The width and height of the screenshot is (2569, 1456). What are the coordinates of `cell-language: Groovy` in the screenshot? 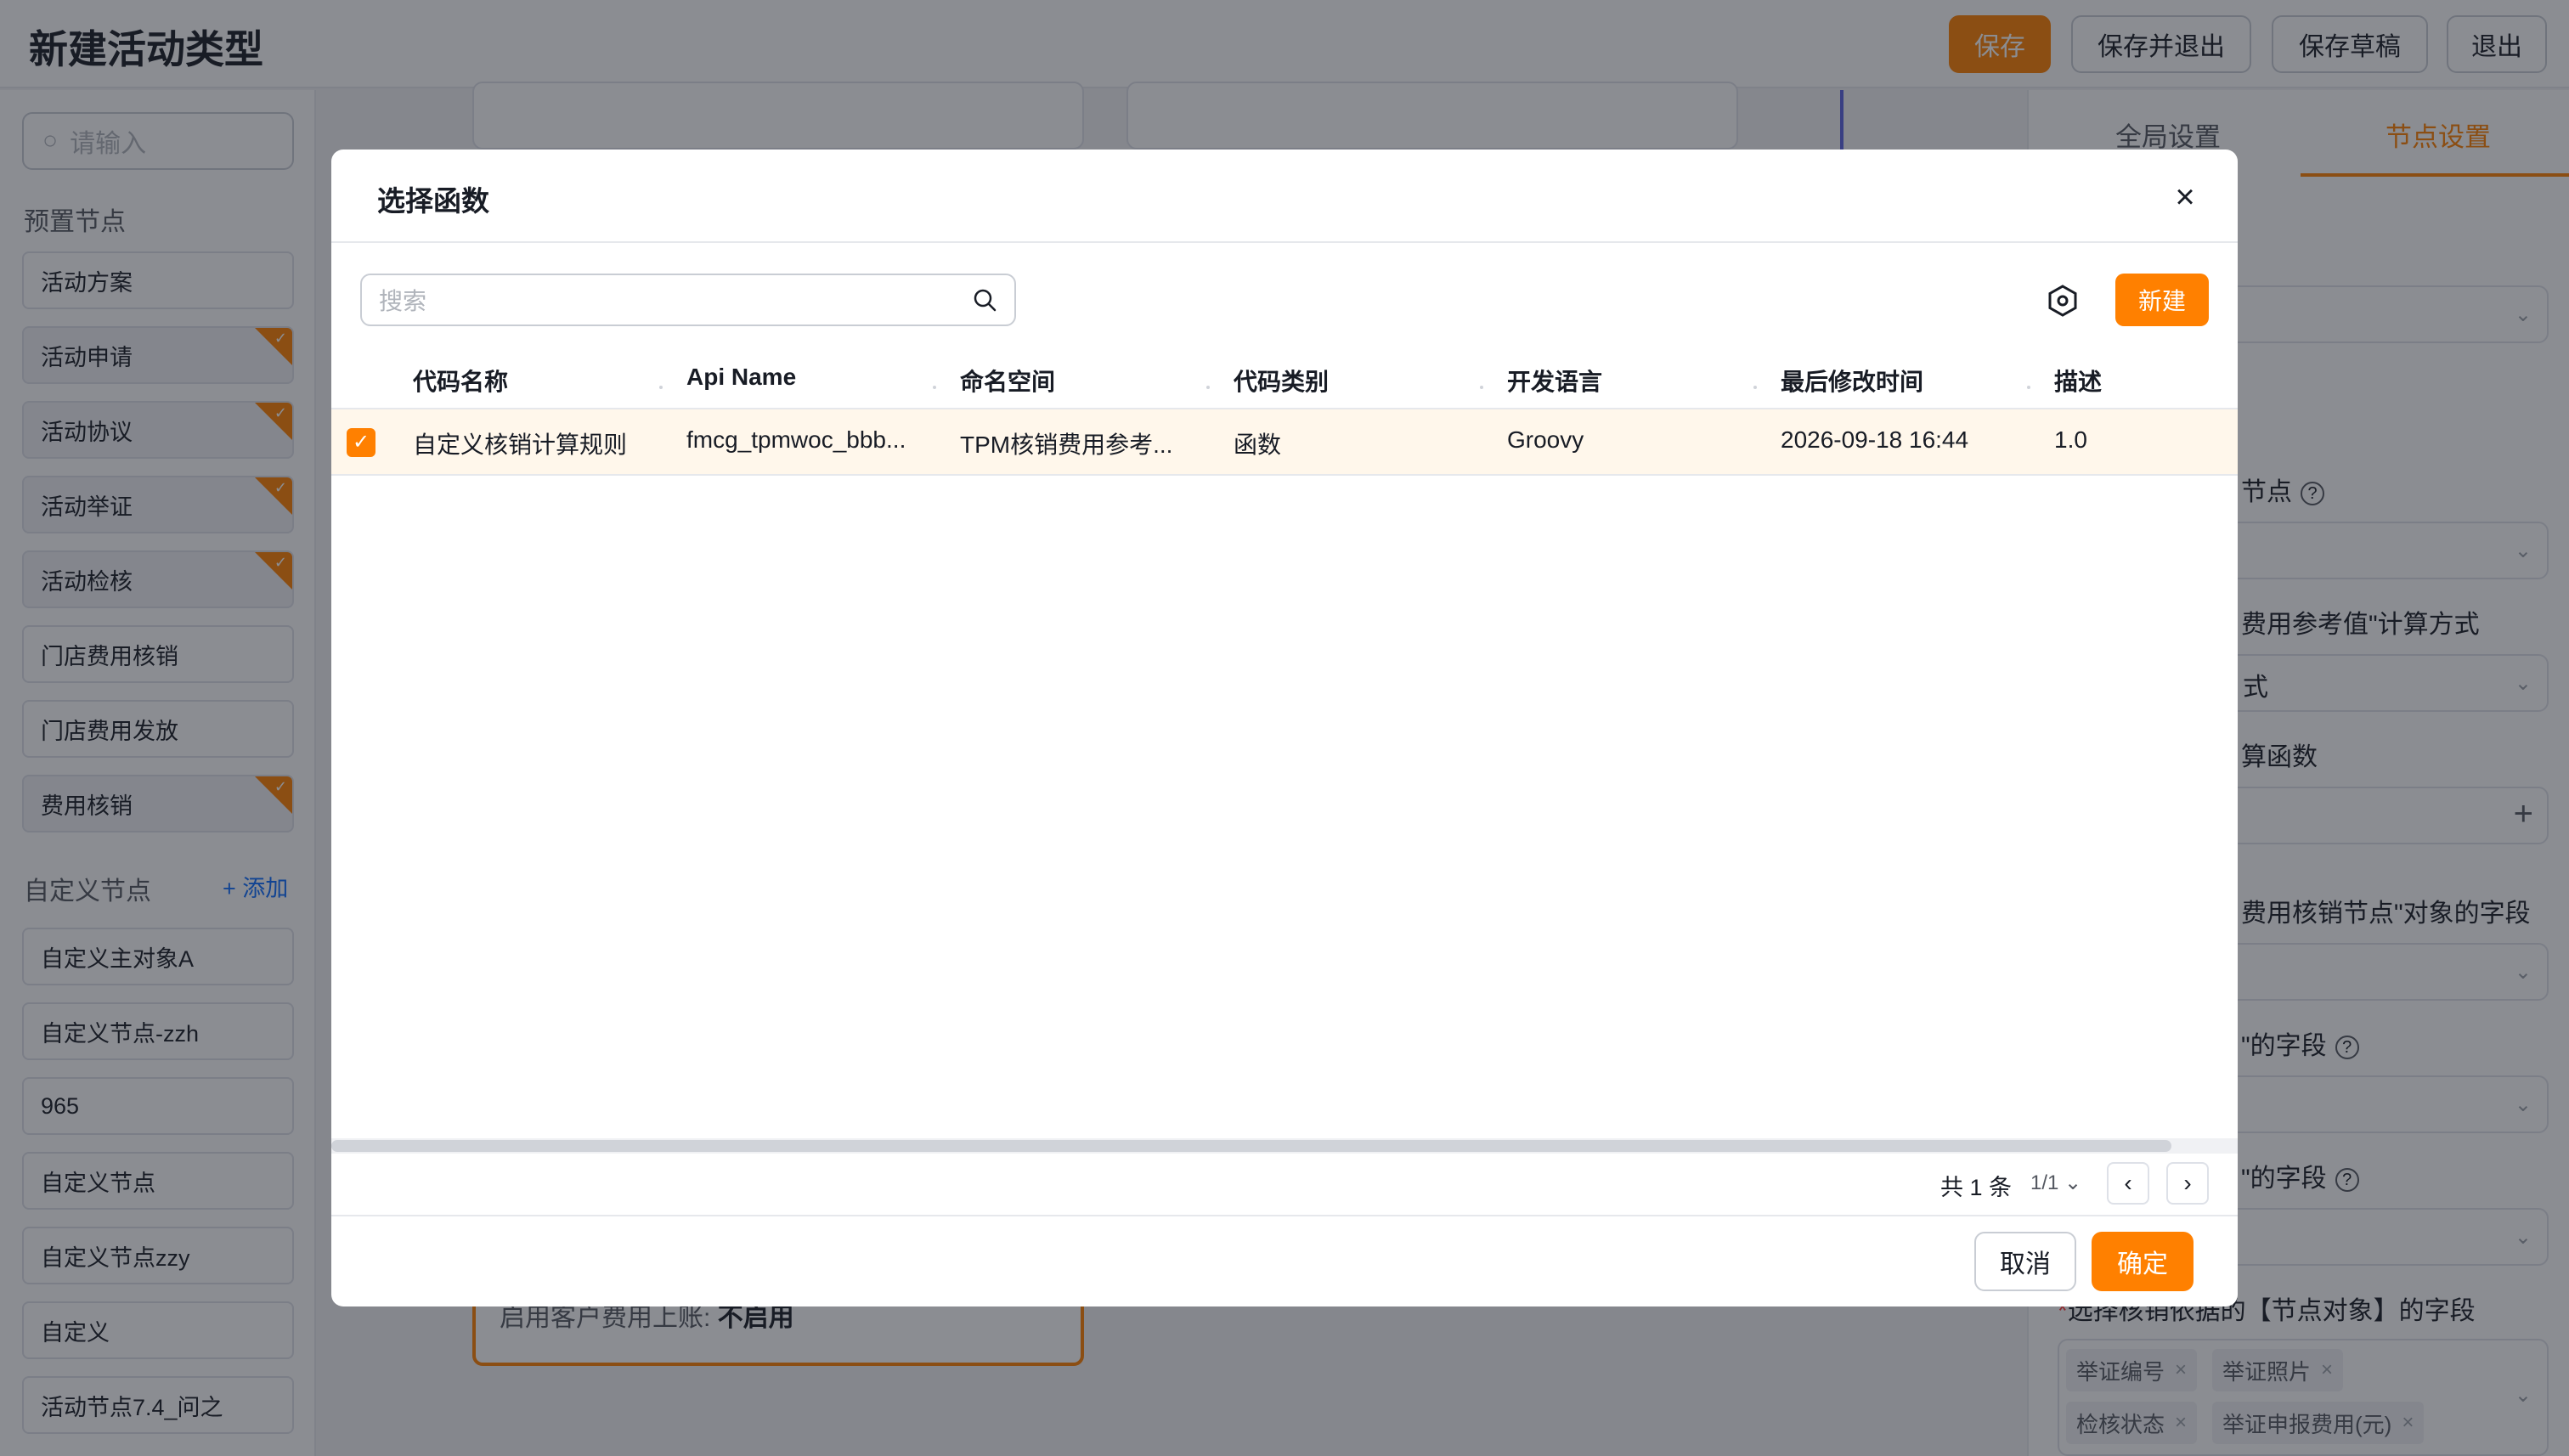 It's located at (1546, 440).